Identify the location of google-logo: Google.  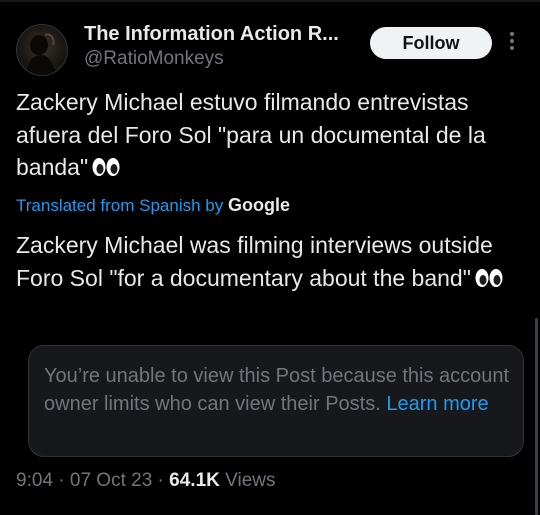
(258, 205).